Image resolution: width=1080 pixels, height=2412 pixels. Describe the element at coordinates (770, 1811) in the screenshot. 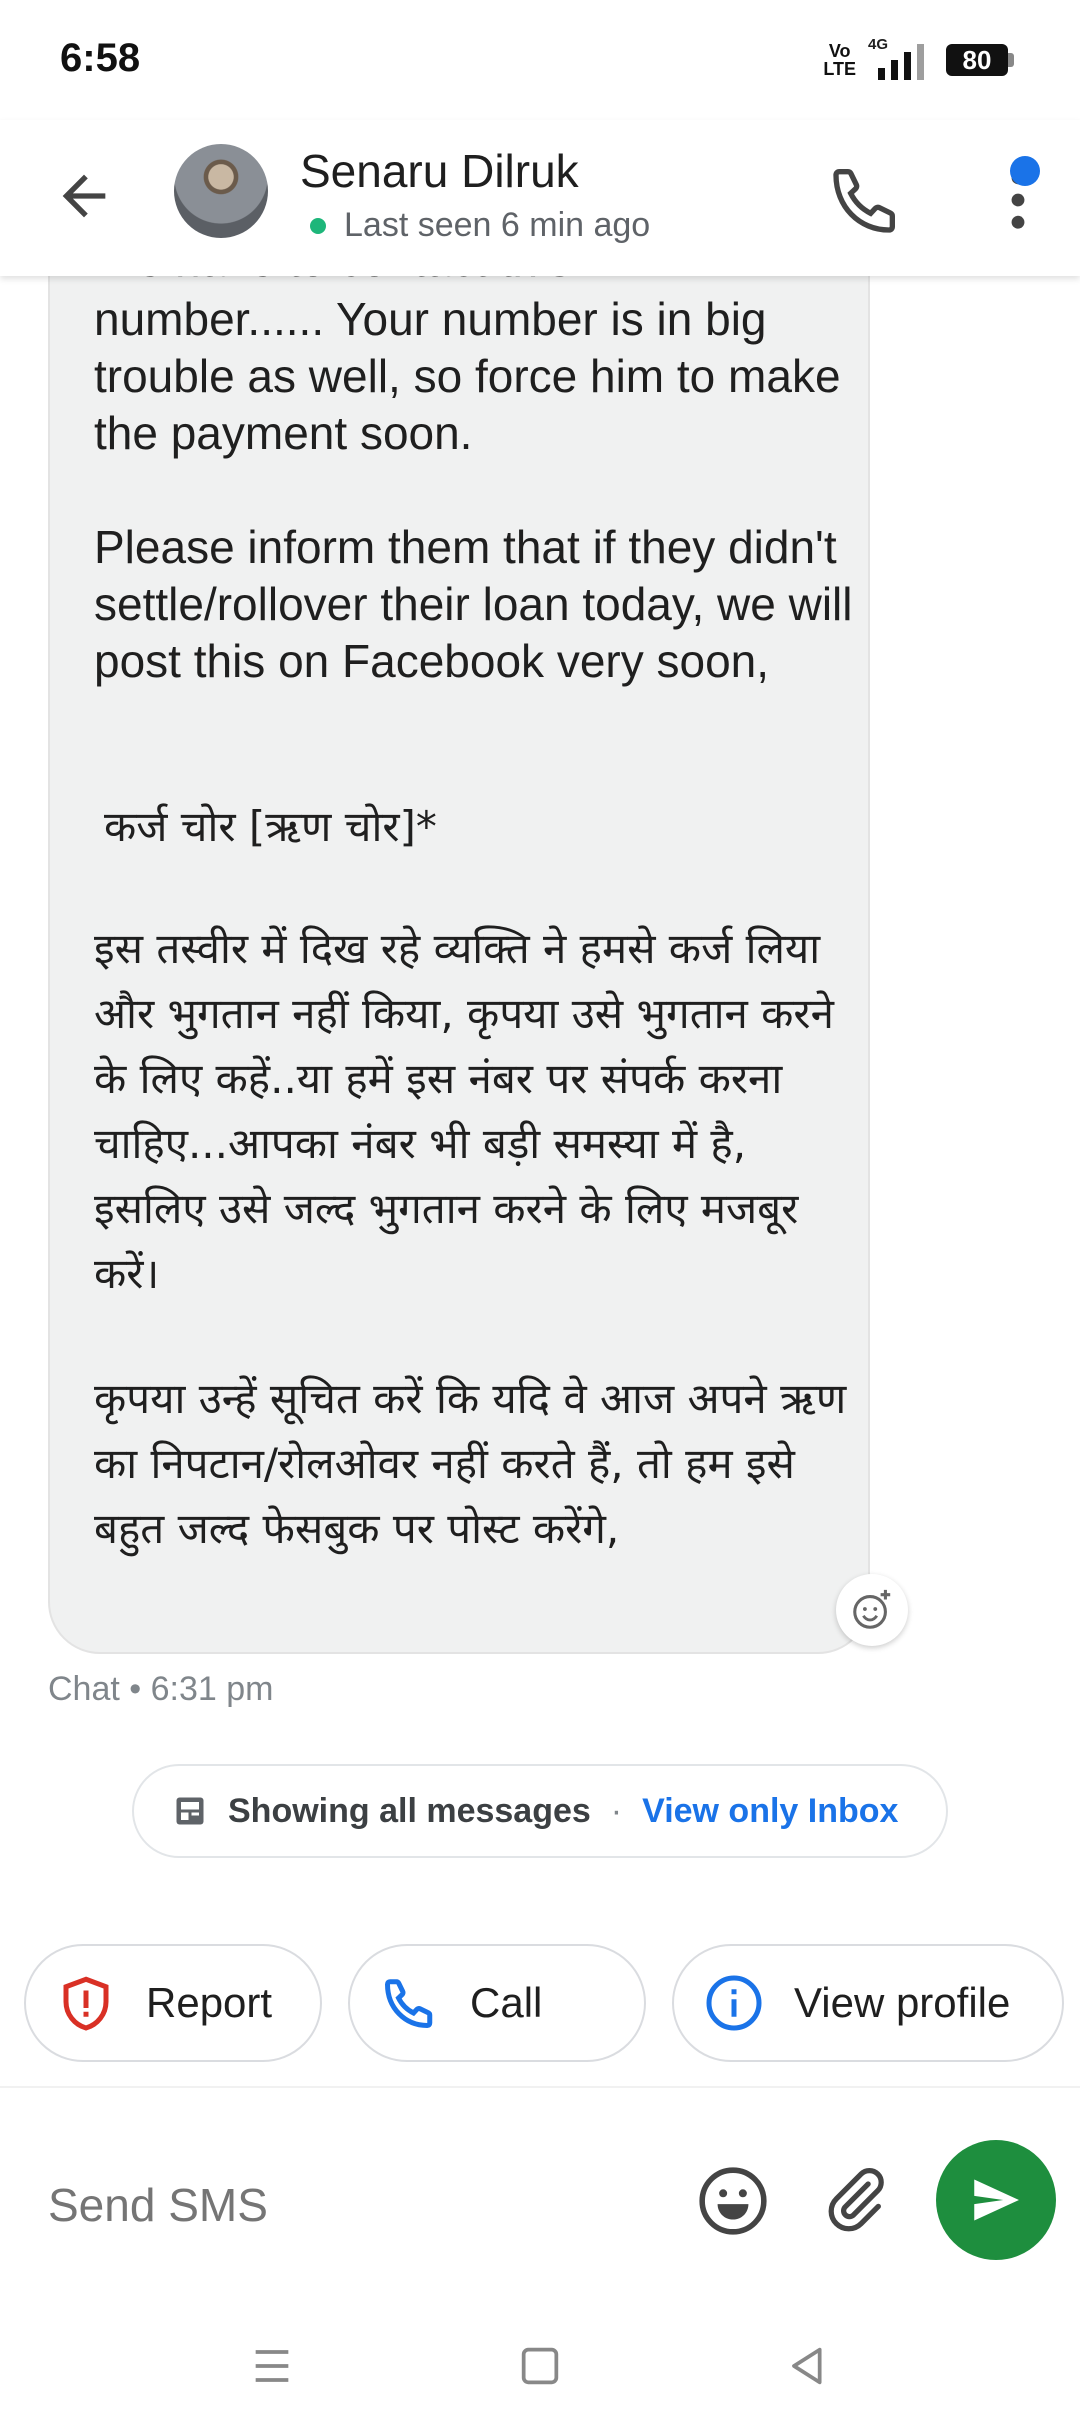

I see `view-only-inbox-link: View only Inbox` at that location.